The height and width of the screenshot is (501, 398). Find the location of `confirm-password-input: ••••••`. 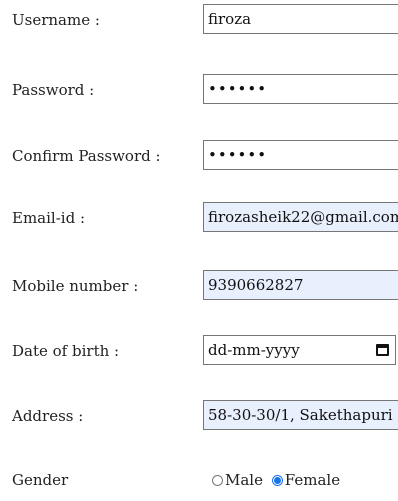

confirm-password-input: •••••• is located at coordinates (300, 155).